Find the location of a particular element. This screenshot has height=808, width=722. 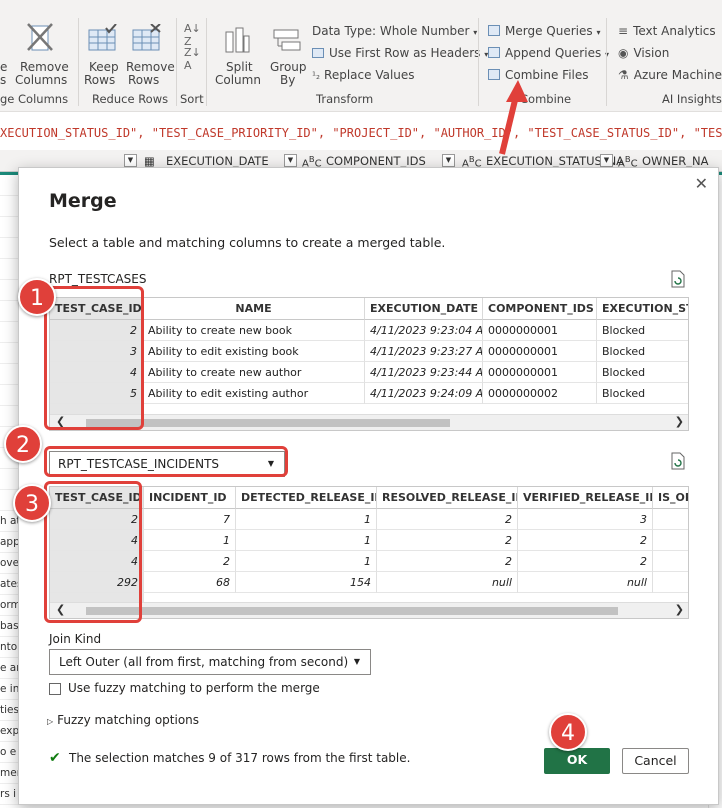

table1-cell: 4/11/2023 9:23:27 AM is located at coordinates (424, 351).